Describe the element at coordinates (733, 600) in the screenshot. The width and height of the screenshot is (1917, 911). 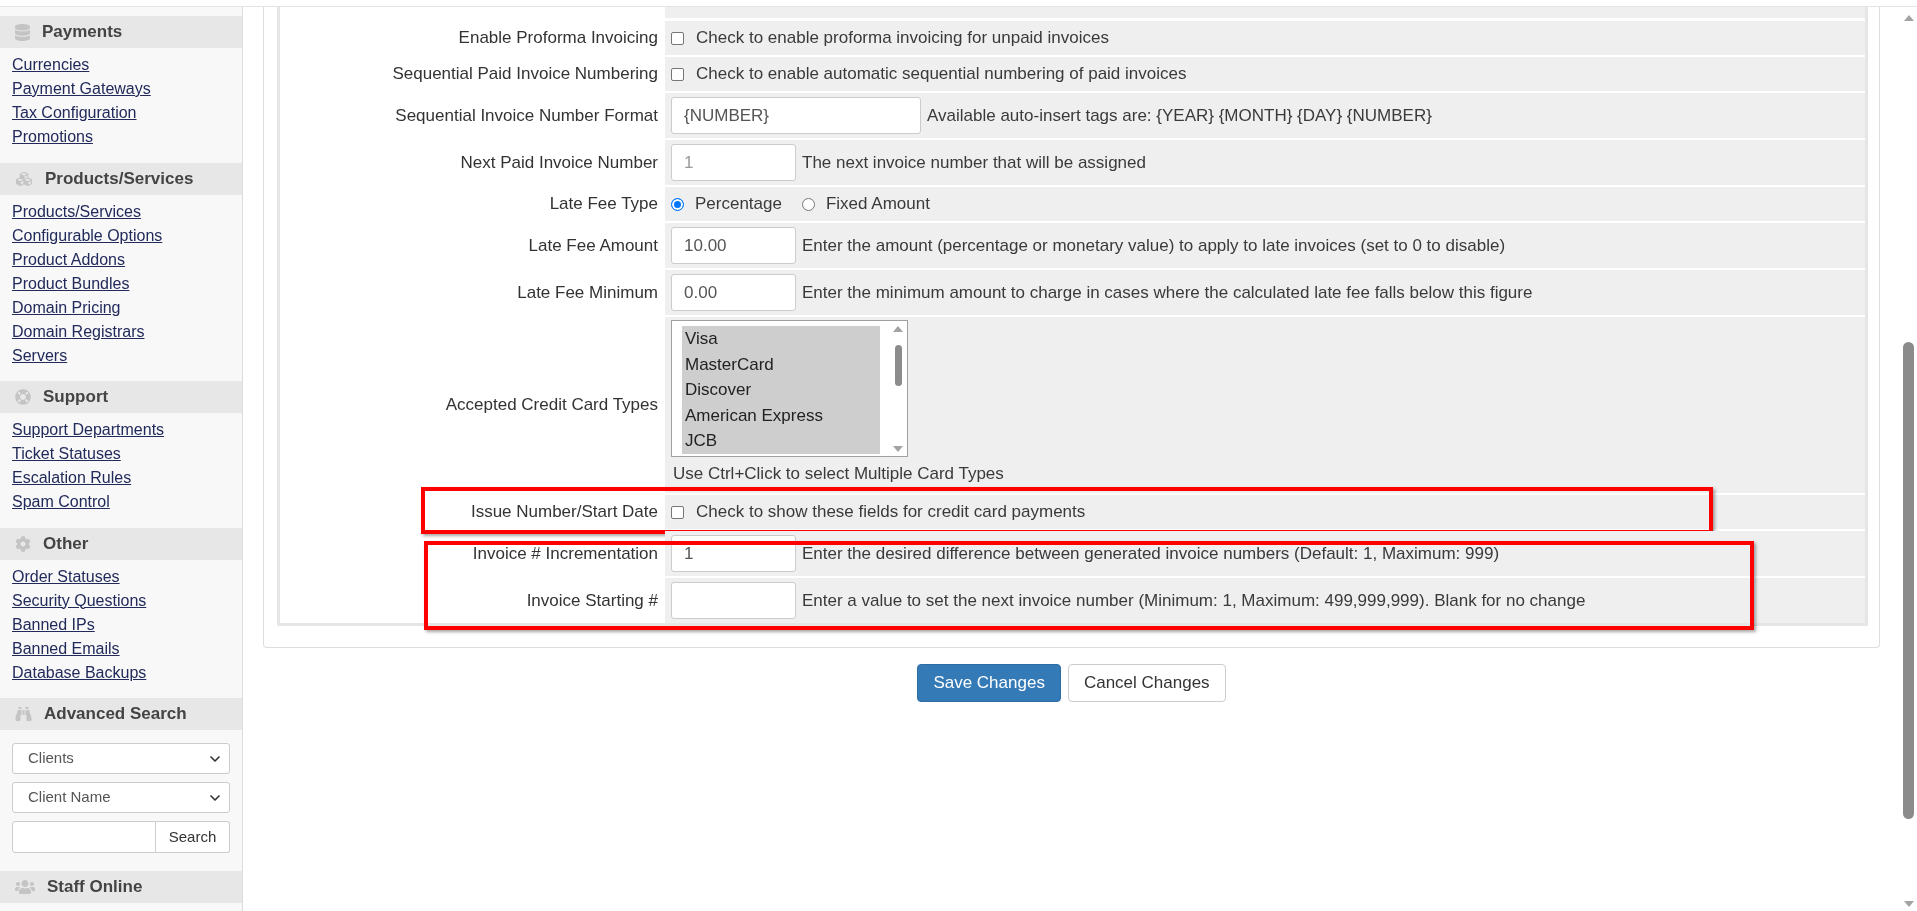
I see `input-field` at that location.